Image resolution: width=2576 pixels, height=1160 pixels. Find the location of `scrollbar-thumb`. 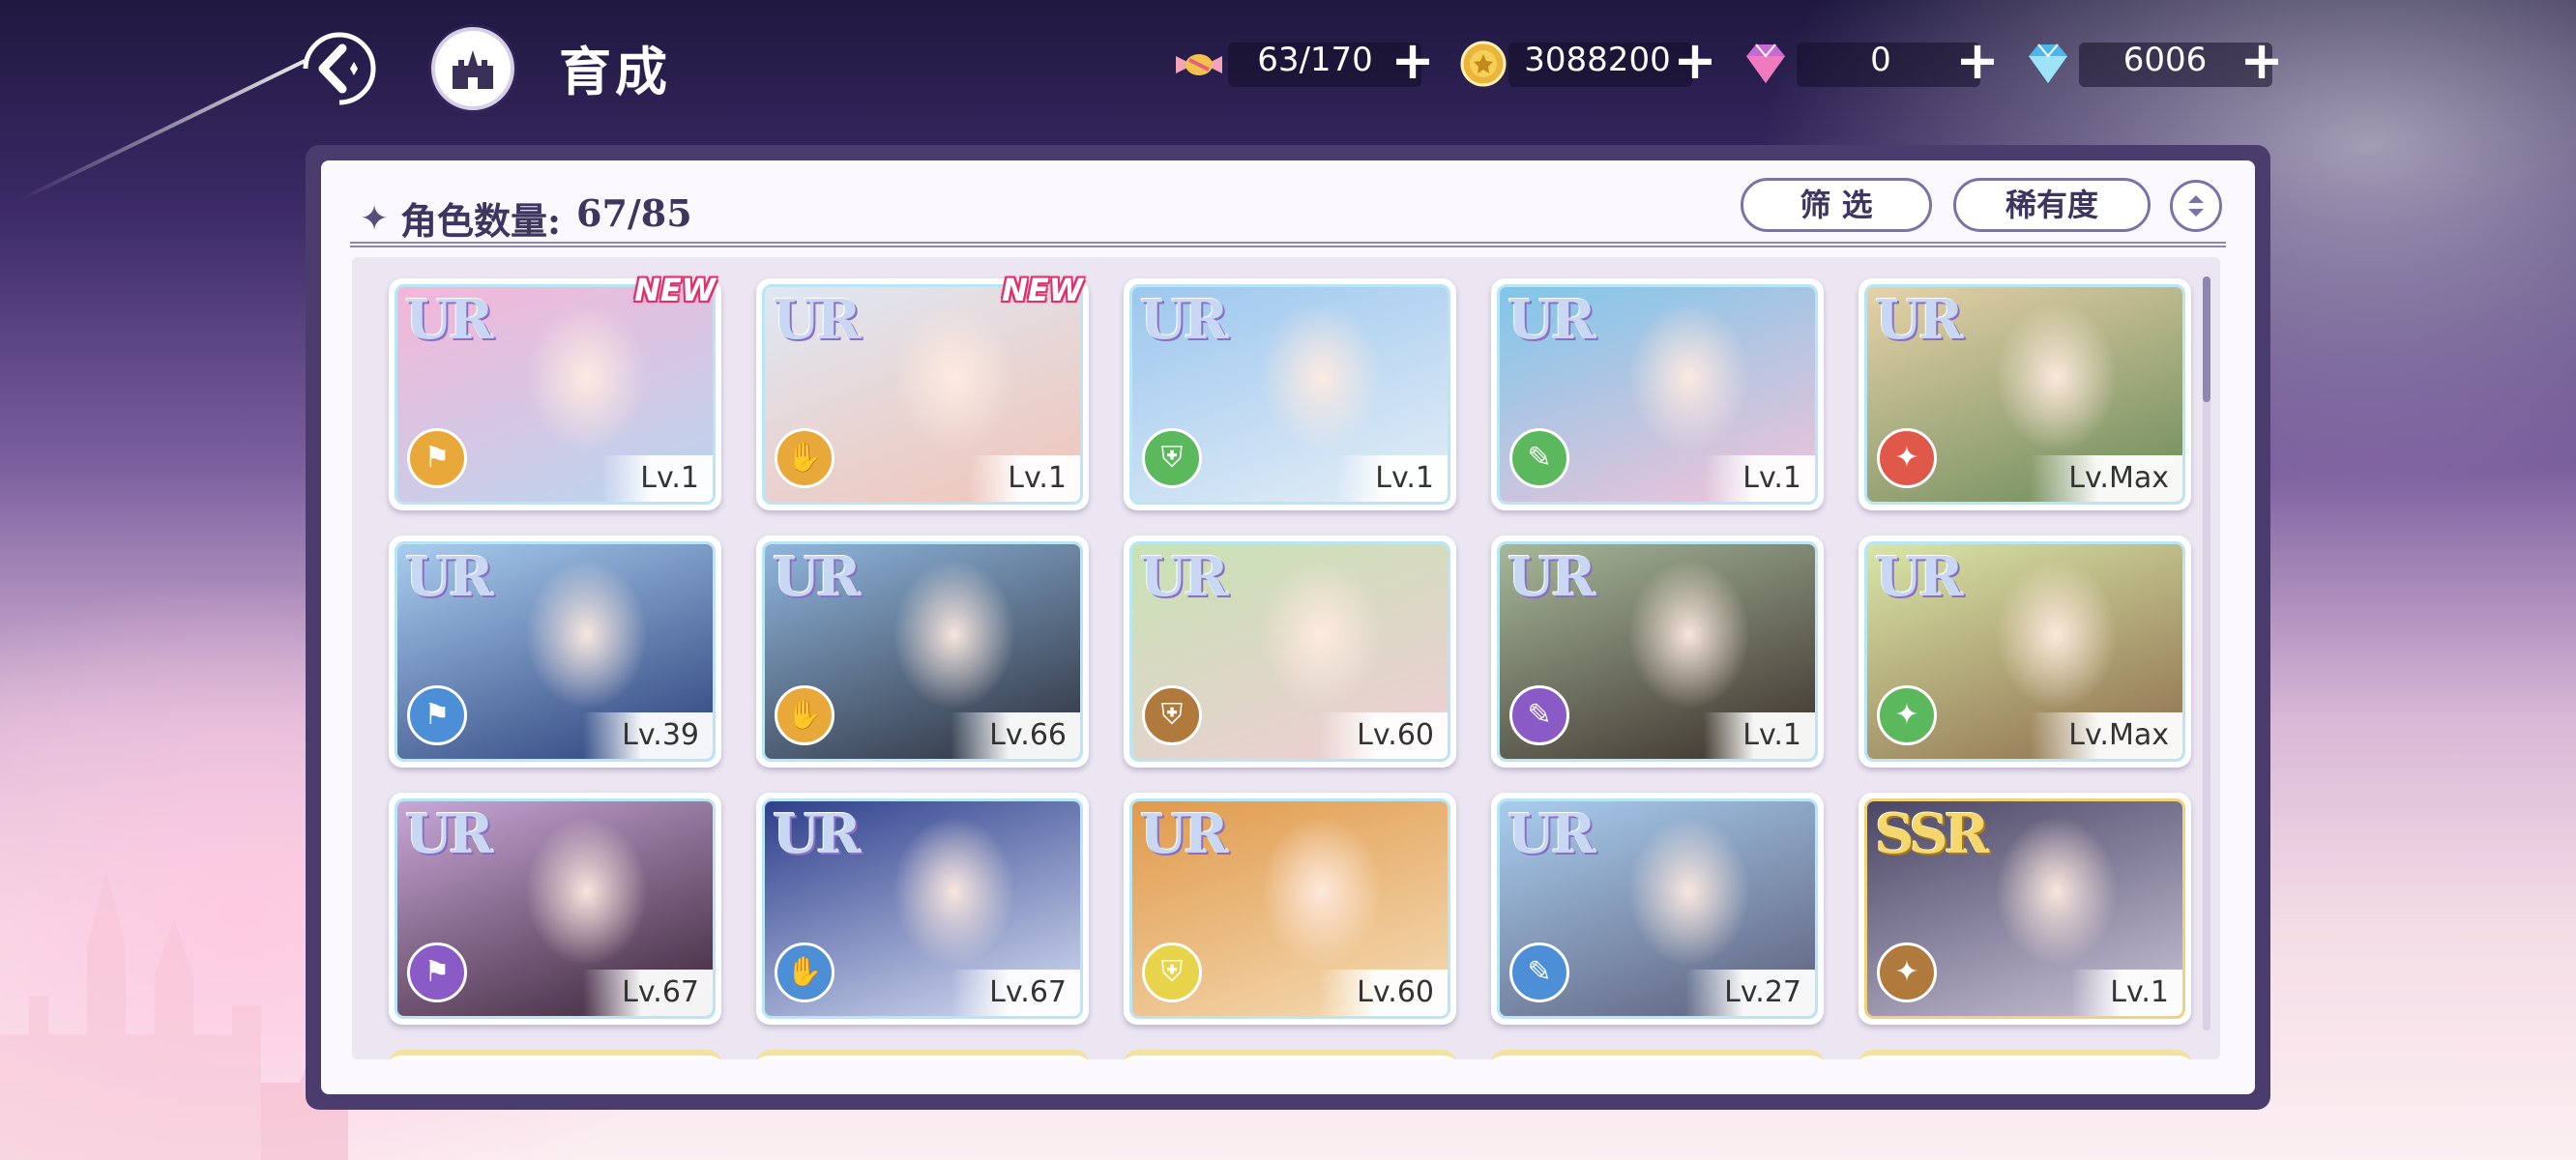

scrollbar-thumb is located at coordinates (2206, 339).